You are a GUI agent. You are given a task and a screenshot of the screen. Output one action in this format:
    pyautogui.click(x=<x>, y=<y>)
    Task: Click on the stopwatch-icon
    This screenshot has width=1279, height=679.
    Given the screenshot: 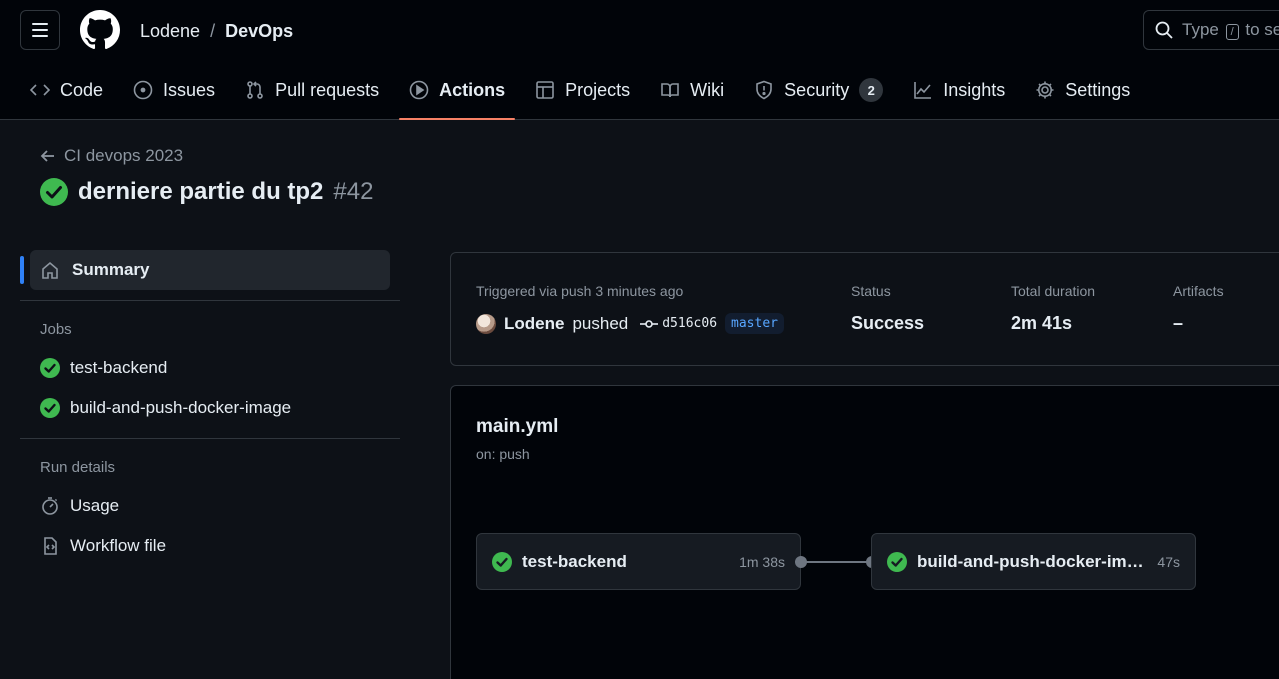 What is the action you would take?
    pyautogui.click(x=50, y=506)
    